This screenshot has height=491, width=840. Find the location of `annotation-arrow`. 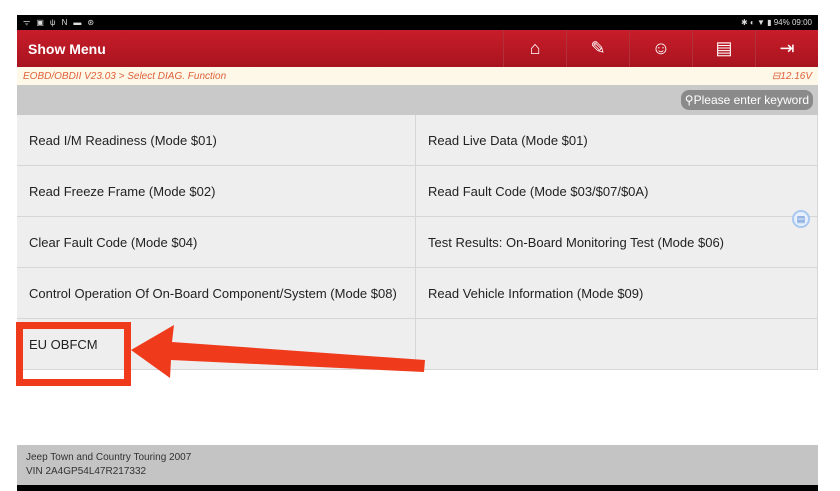

annotation-arrow is located at coordinates (278, 351).